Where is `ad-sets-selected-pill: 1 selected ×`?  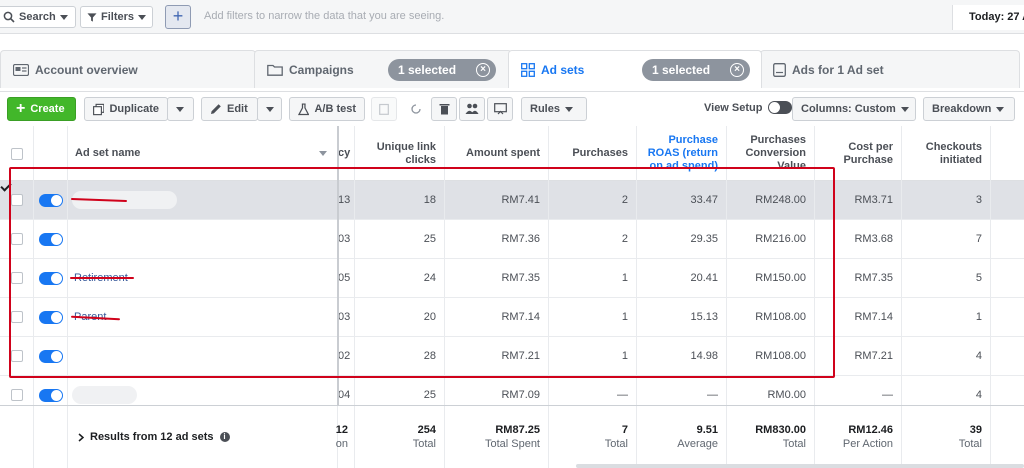 ad-sets-selected-pill: 1 selected × is located at coordinates (696, 70).